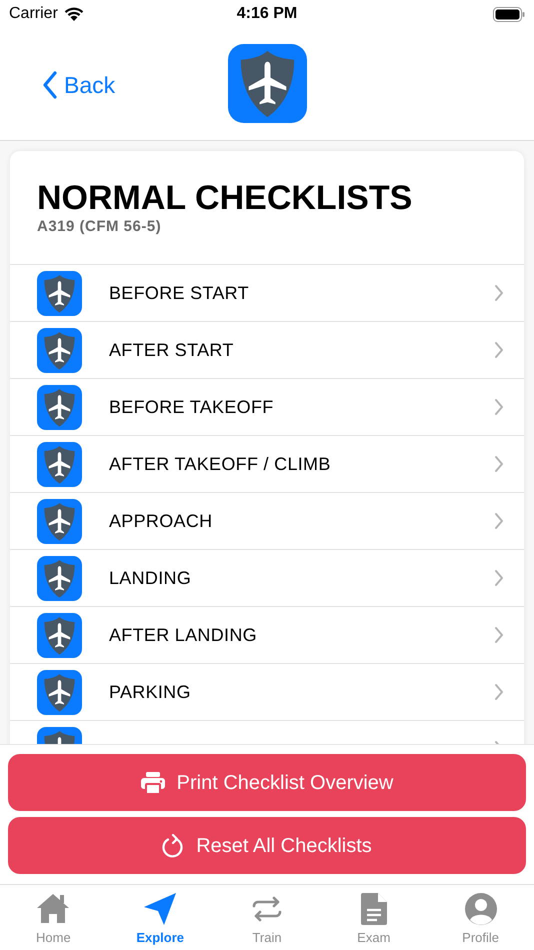 The height and width of the screenshot is (950, 534). I want to click on checklist-row: AFTER TAKEOFF / CLIMB, so click(267, 463).